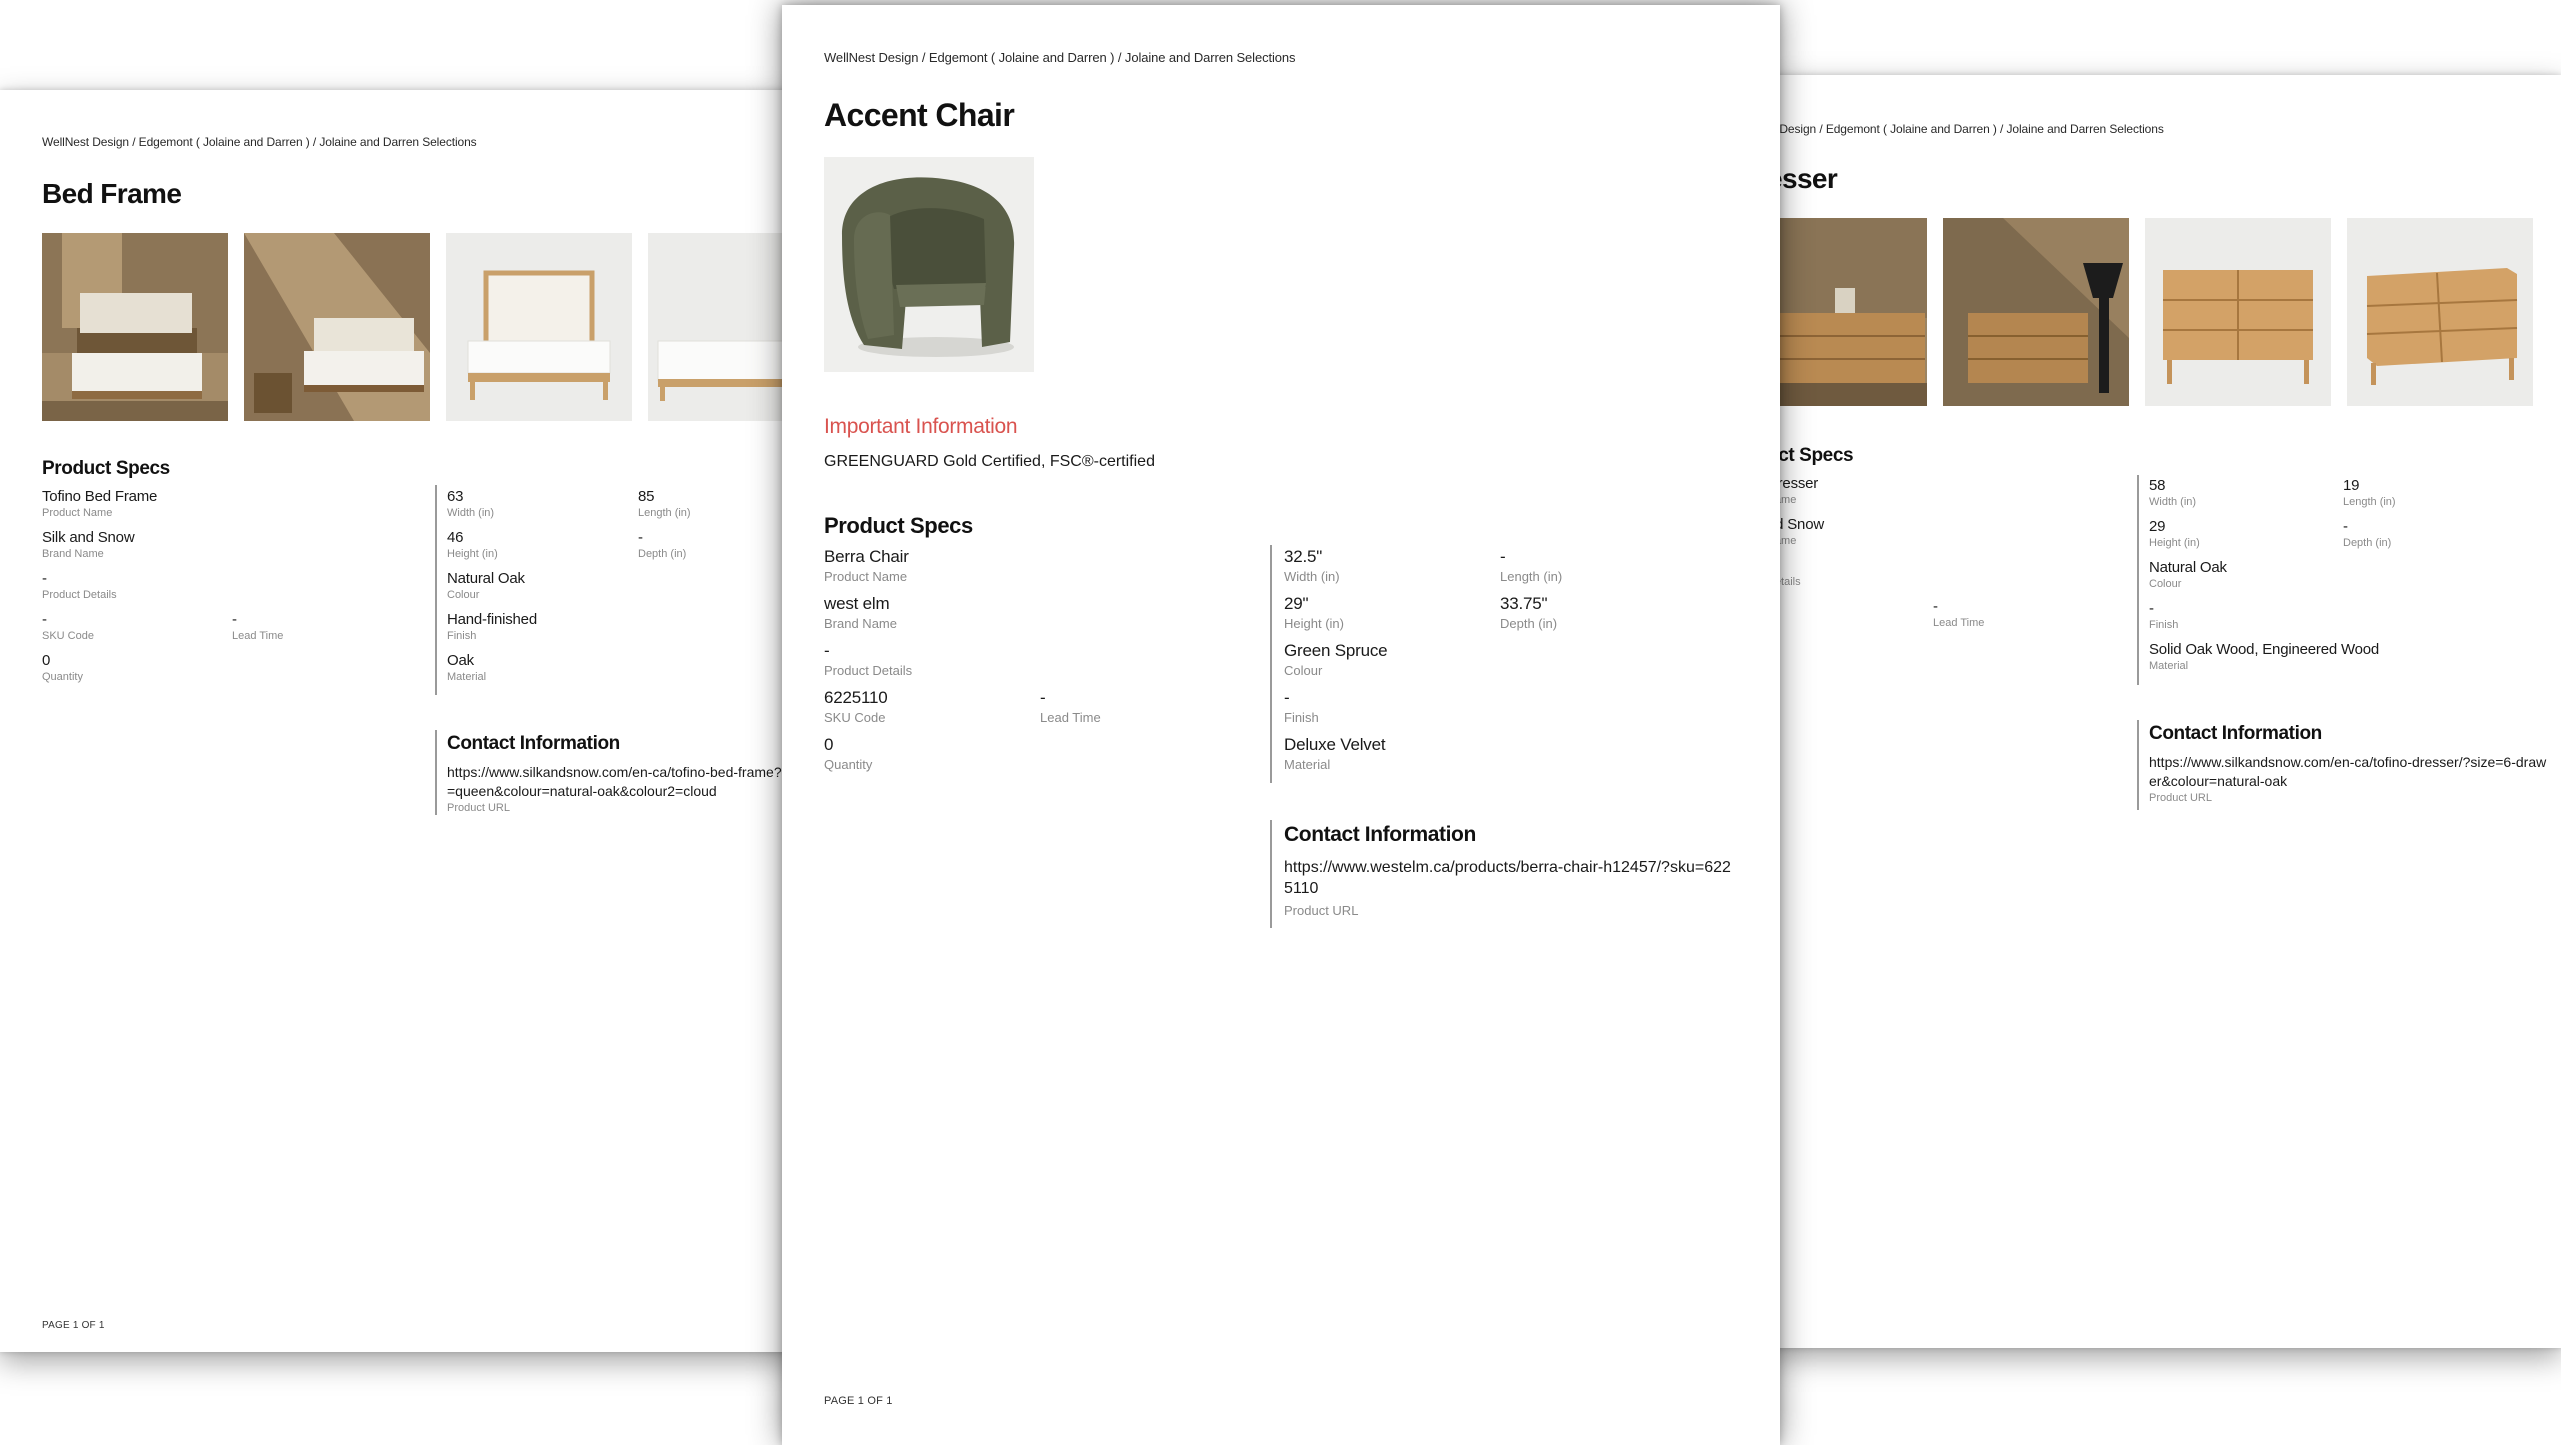 The height and width of the screenshot is (1445, 2561). I want to click on length-value: 85, so click(646, 496).